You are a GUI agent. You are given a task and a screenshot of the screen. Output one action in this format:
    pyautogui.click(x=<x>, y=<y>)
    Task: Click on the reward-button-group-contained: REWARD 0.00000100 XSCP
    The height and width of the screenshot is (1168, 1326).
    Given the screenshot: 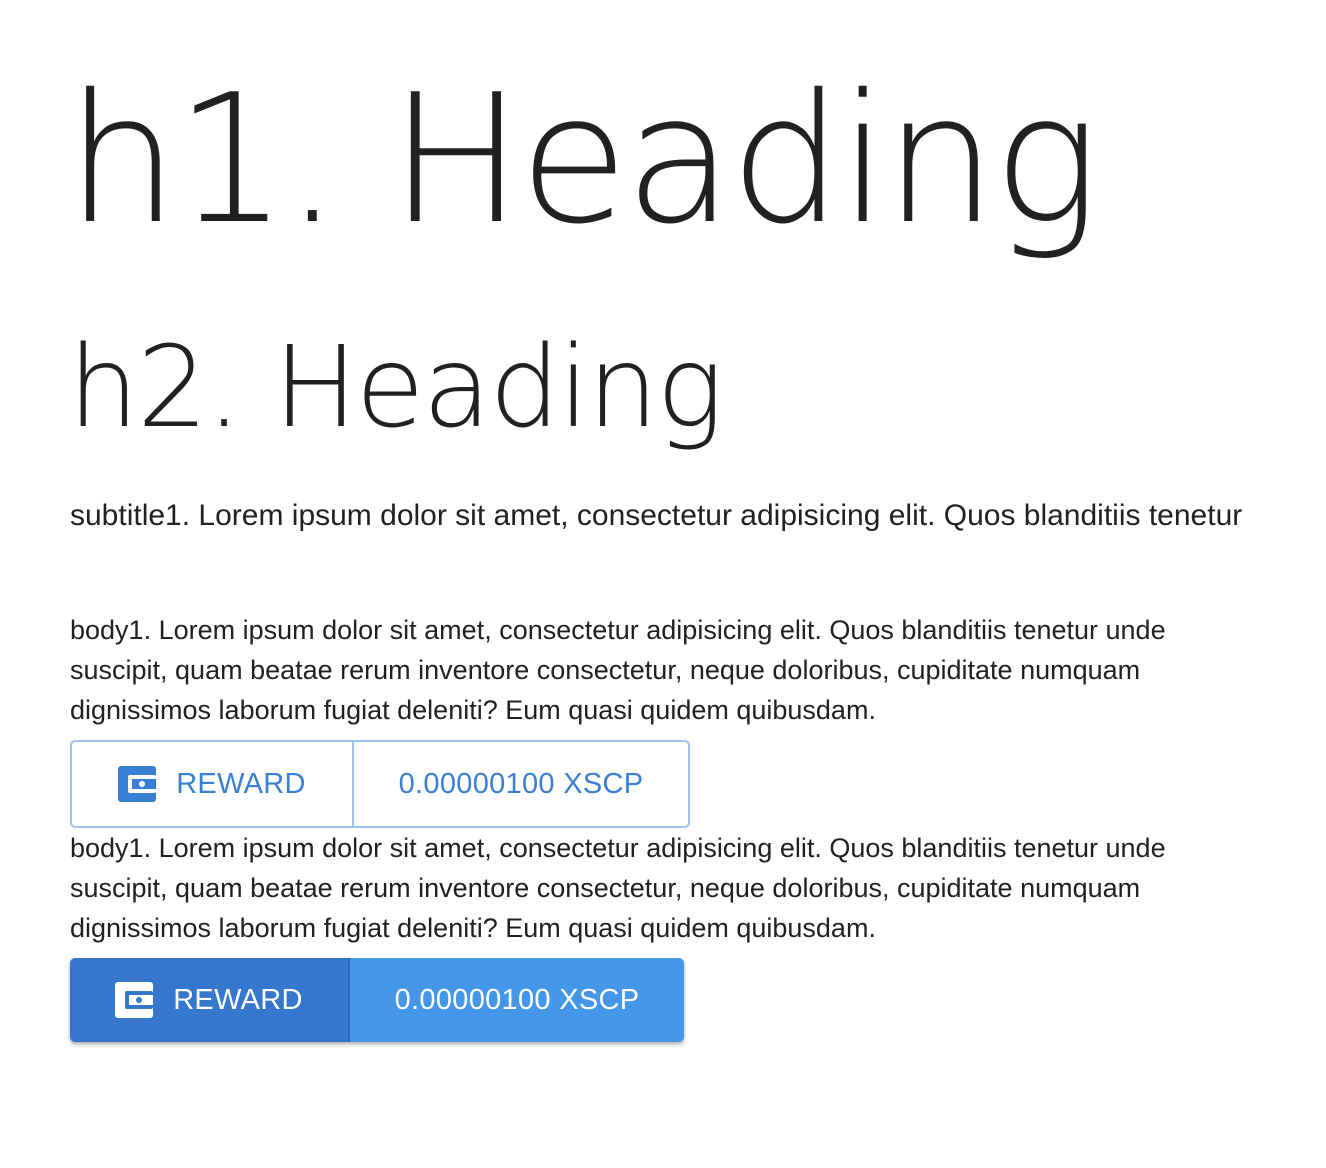 What is the action you would take?
    pyautogui.click(x=377, y=1000)
    